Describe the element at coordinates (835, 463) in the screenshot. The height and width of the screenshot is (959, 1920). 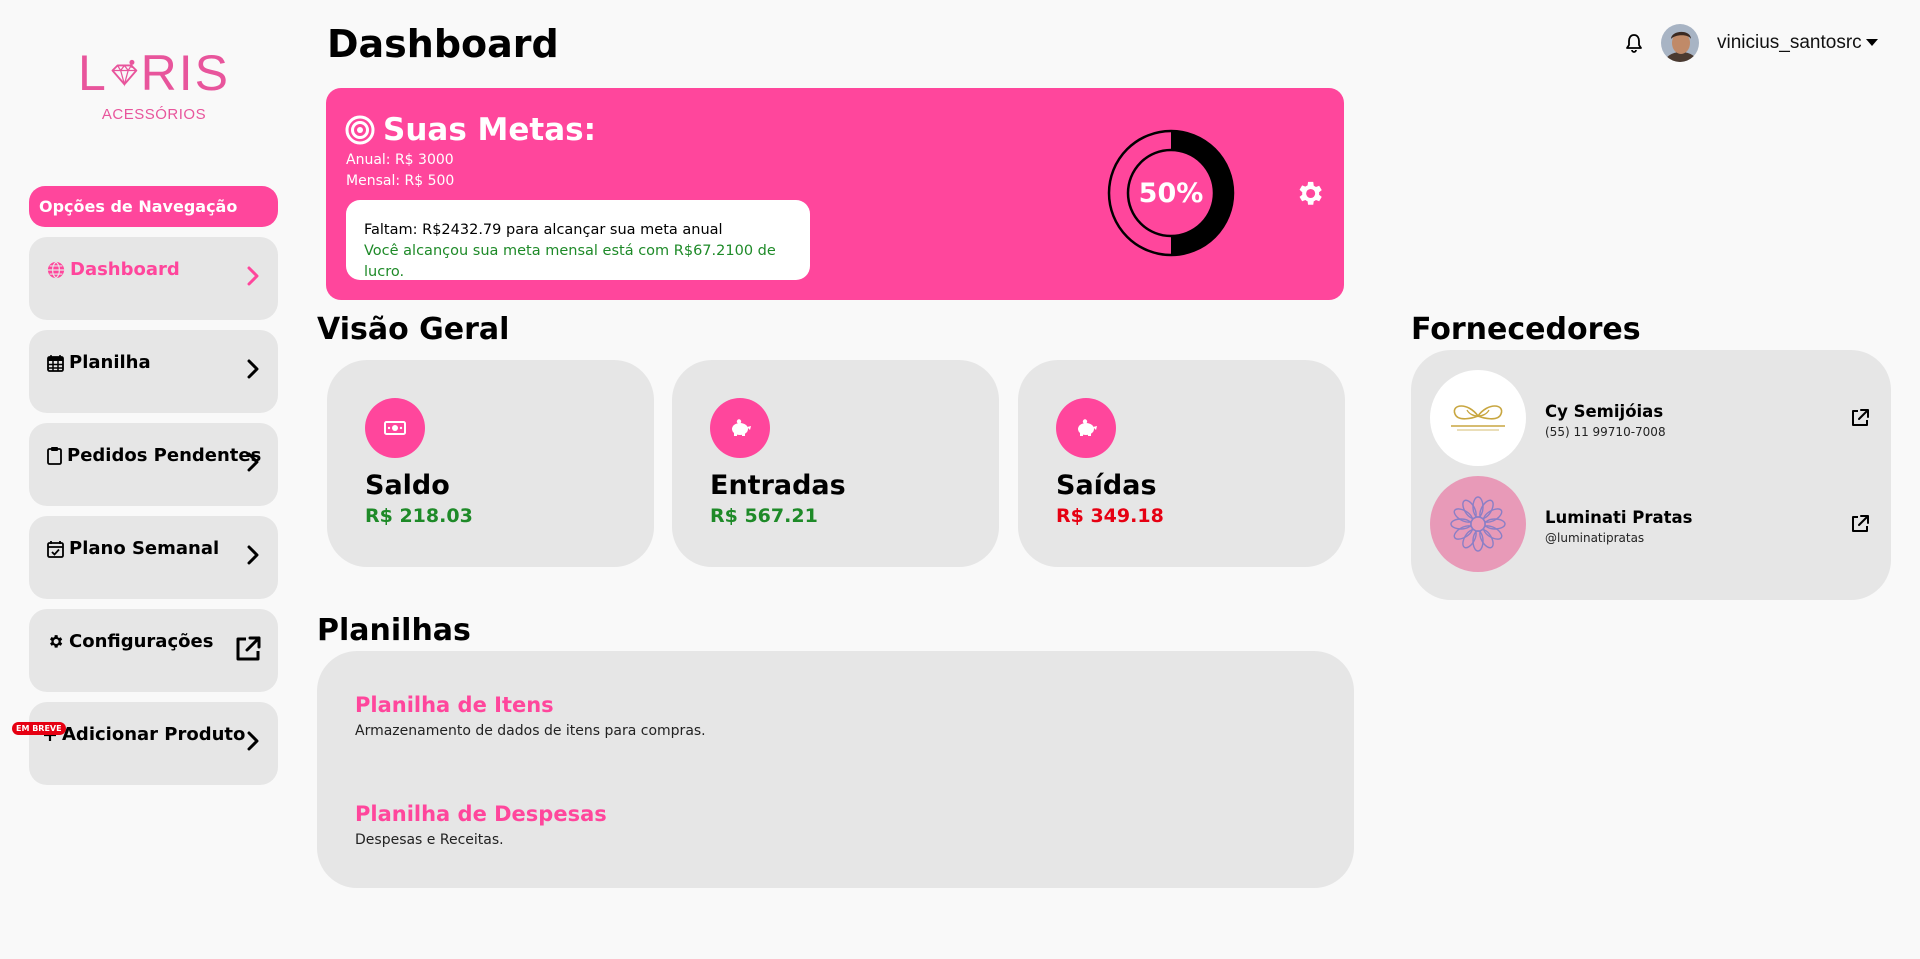
I see `stat-card-entradas: Entradas R$ 567.21` at that location.